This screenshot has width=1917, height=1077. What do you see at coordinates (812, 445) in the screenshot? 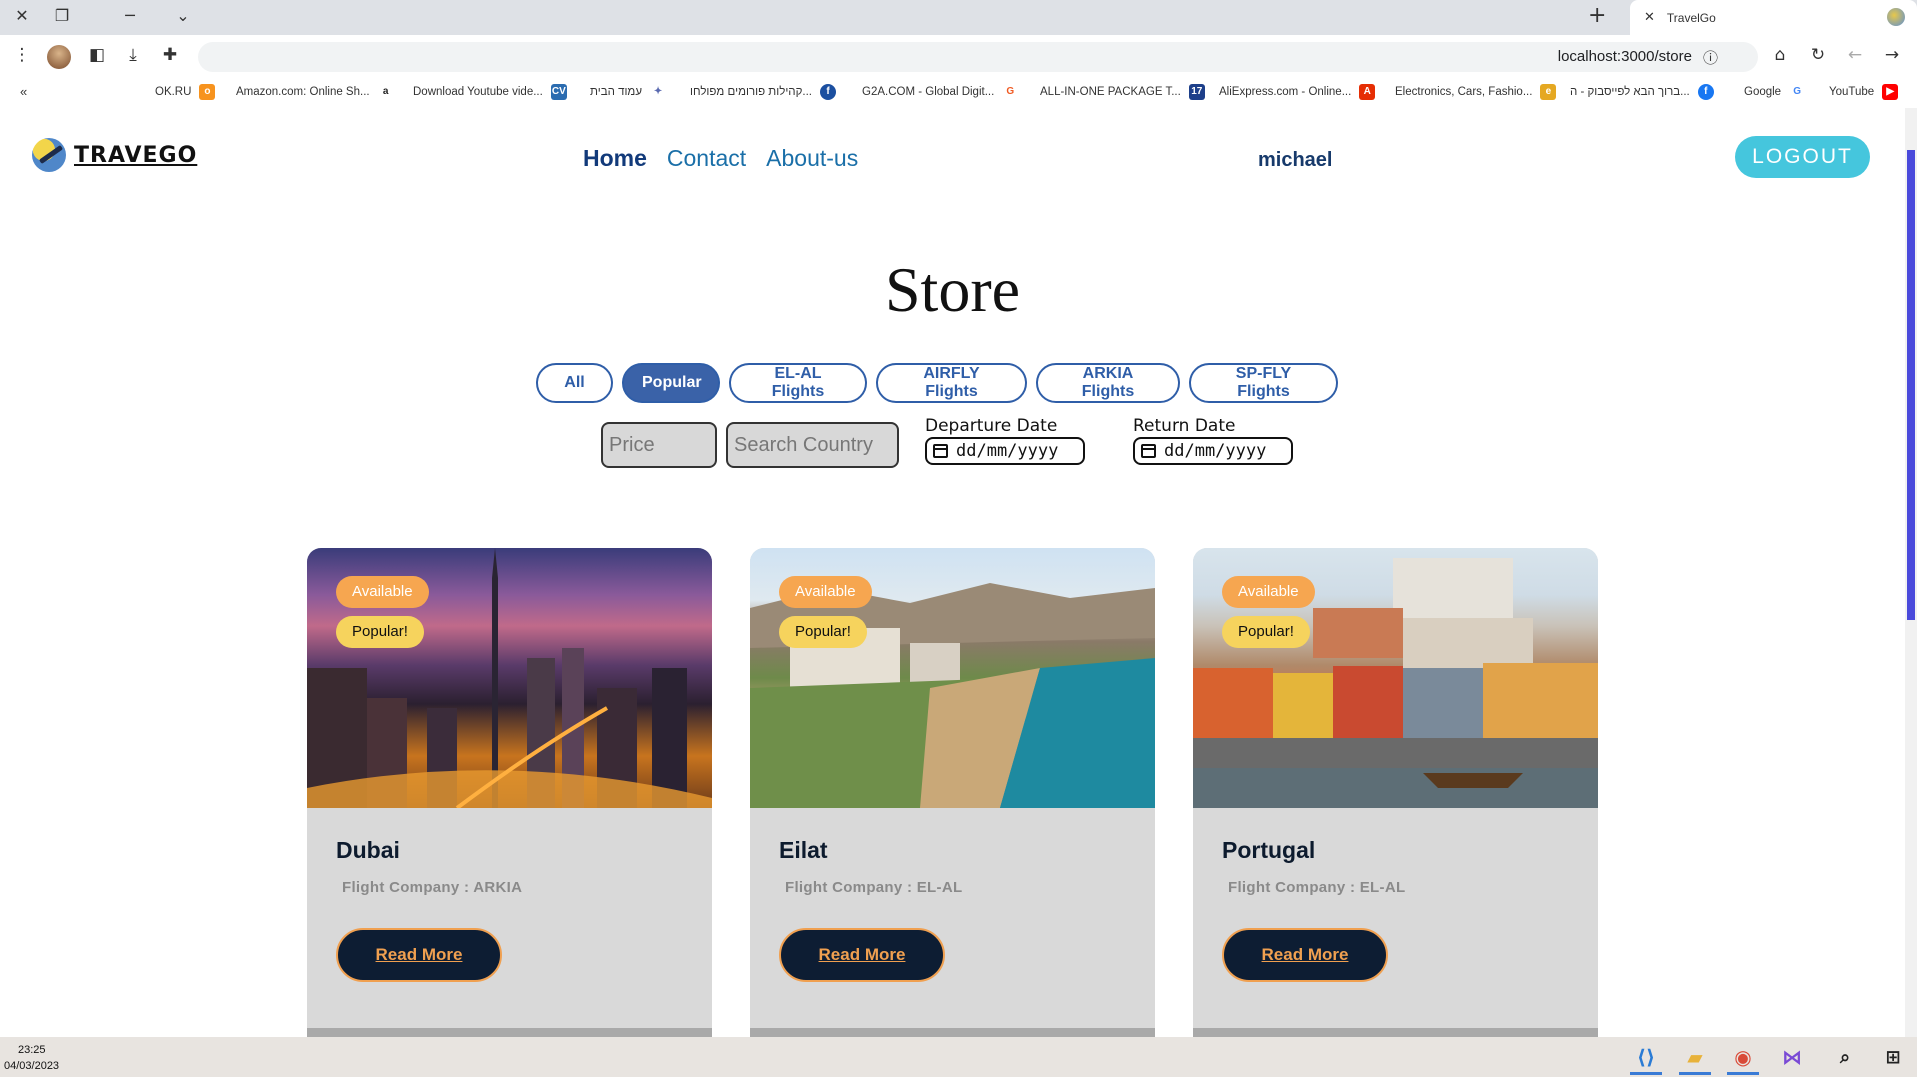
I see `search-country-input` at bounding box center [812, 445].